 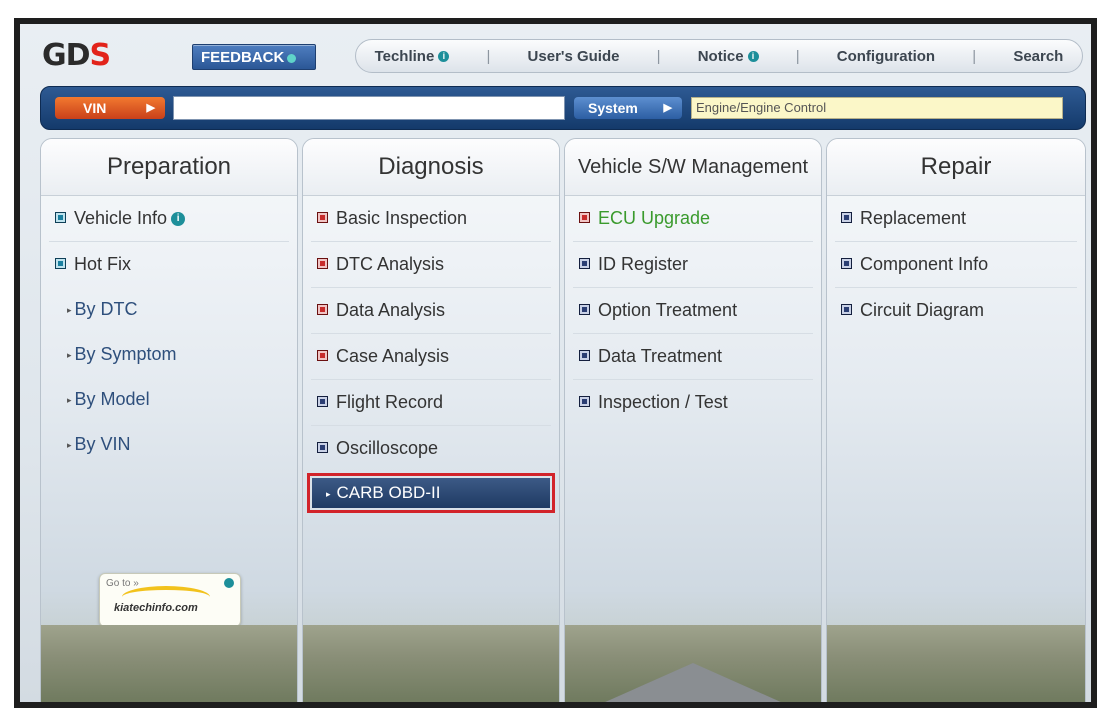 What do you see at coordinates (431, 448) in the screenshot?
I see `menu-item-oscilloscope: Oscilloscope` at bounding box center [431, 448].